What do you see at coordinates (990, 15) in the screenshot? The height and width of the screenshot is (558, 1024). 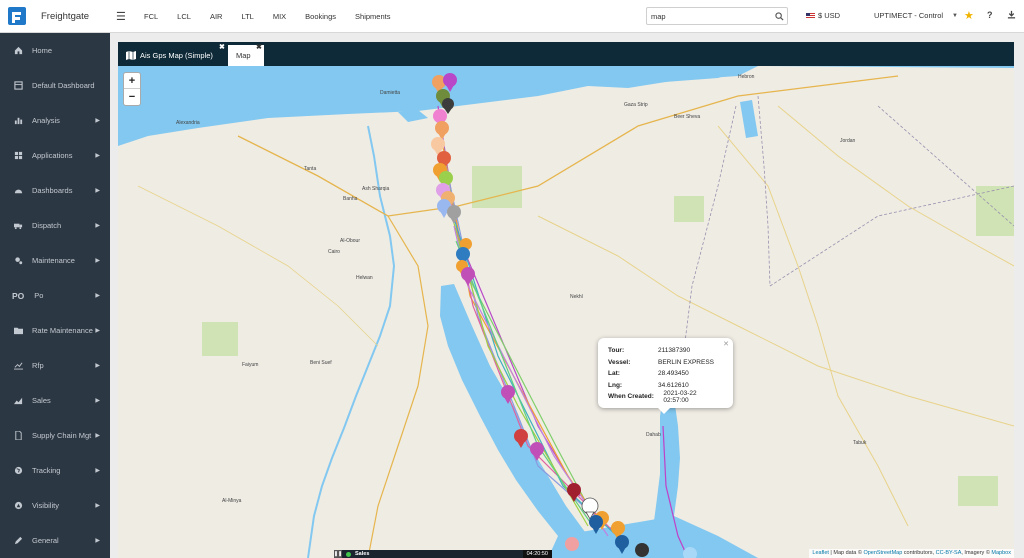 I see `help-icon: ?` at bounding box center [990, 15].